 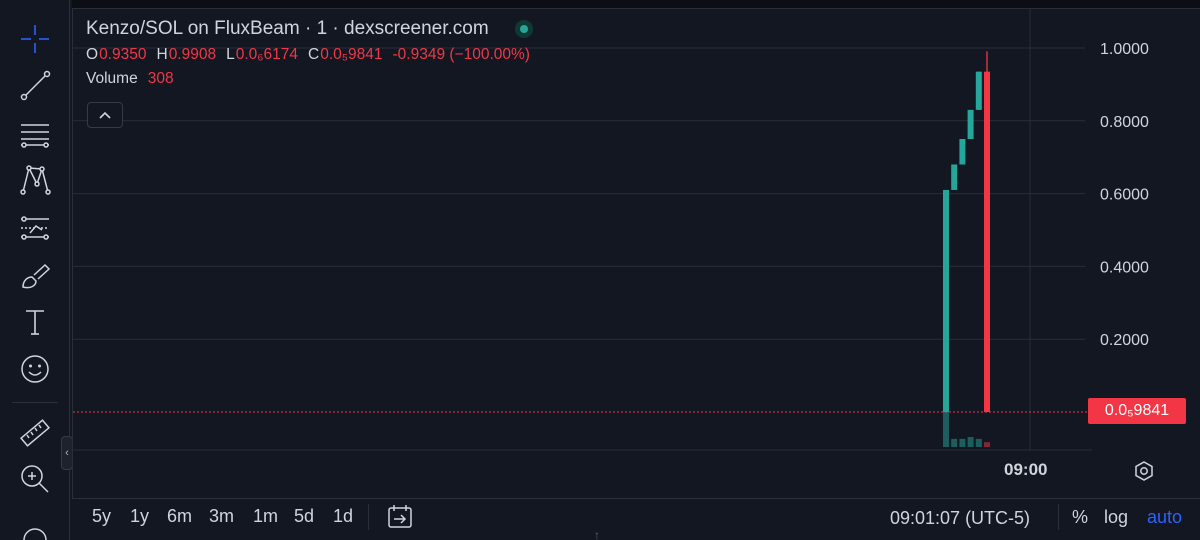 I want to click on window-top-strip, so click(x=636, y=4).